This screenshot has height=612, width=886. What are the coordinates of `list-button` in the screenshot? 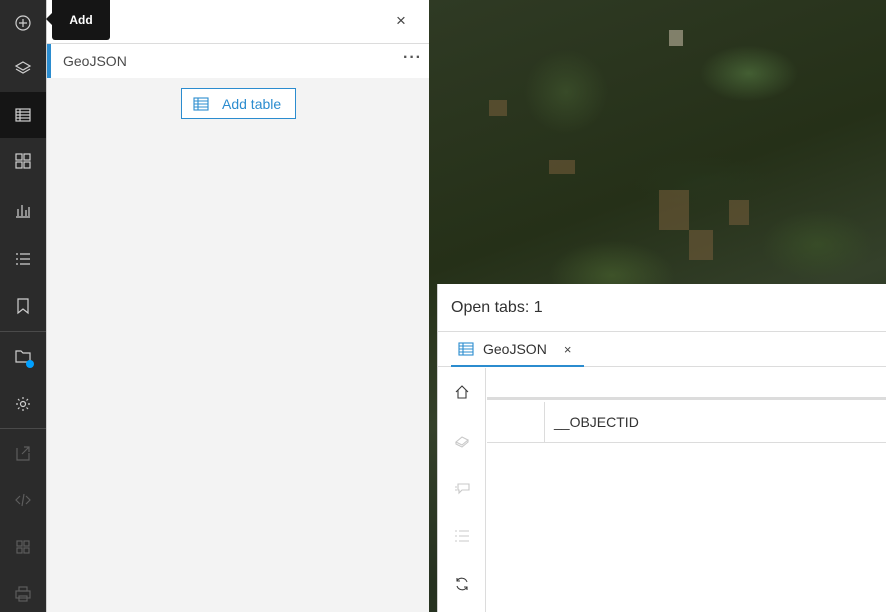 It's located at (23, 259).